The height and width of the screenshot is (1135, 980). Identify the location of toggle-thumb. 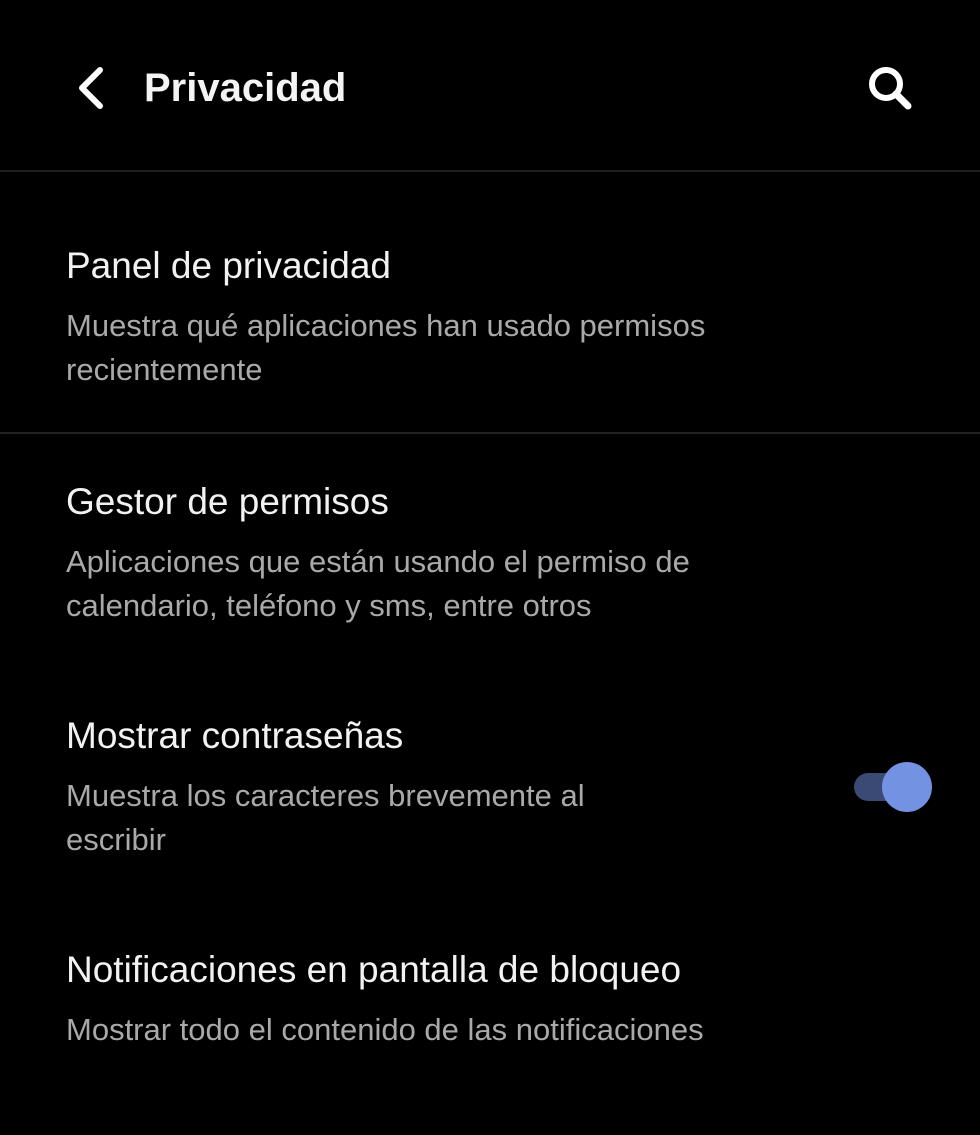
(907, 787).